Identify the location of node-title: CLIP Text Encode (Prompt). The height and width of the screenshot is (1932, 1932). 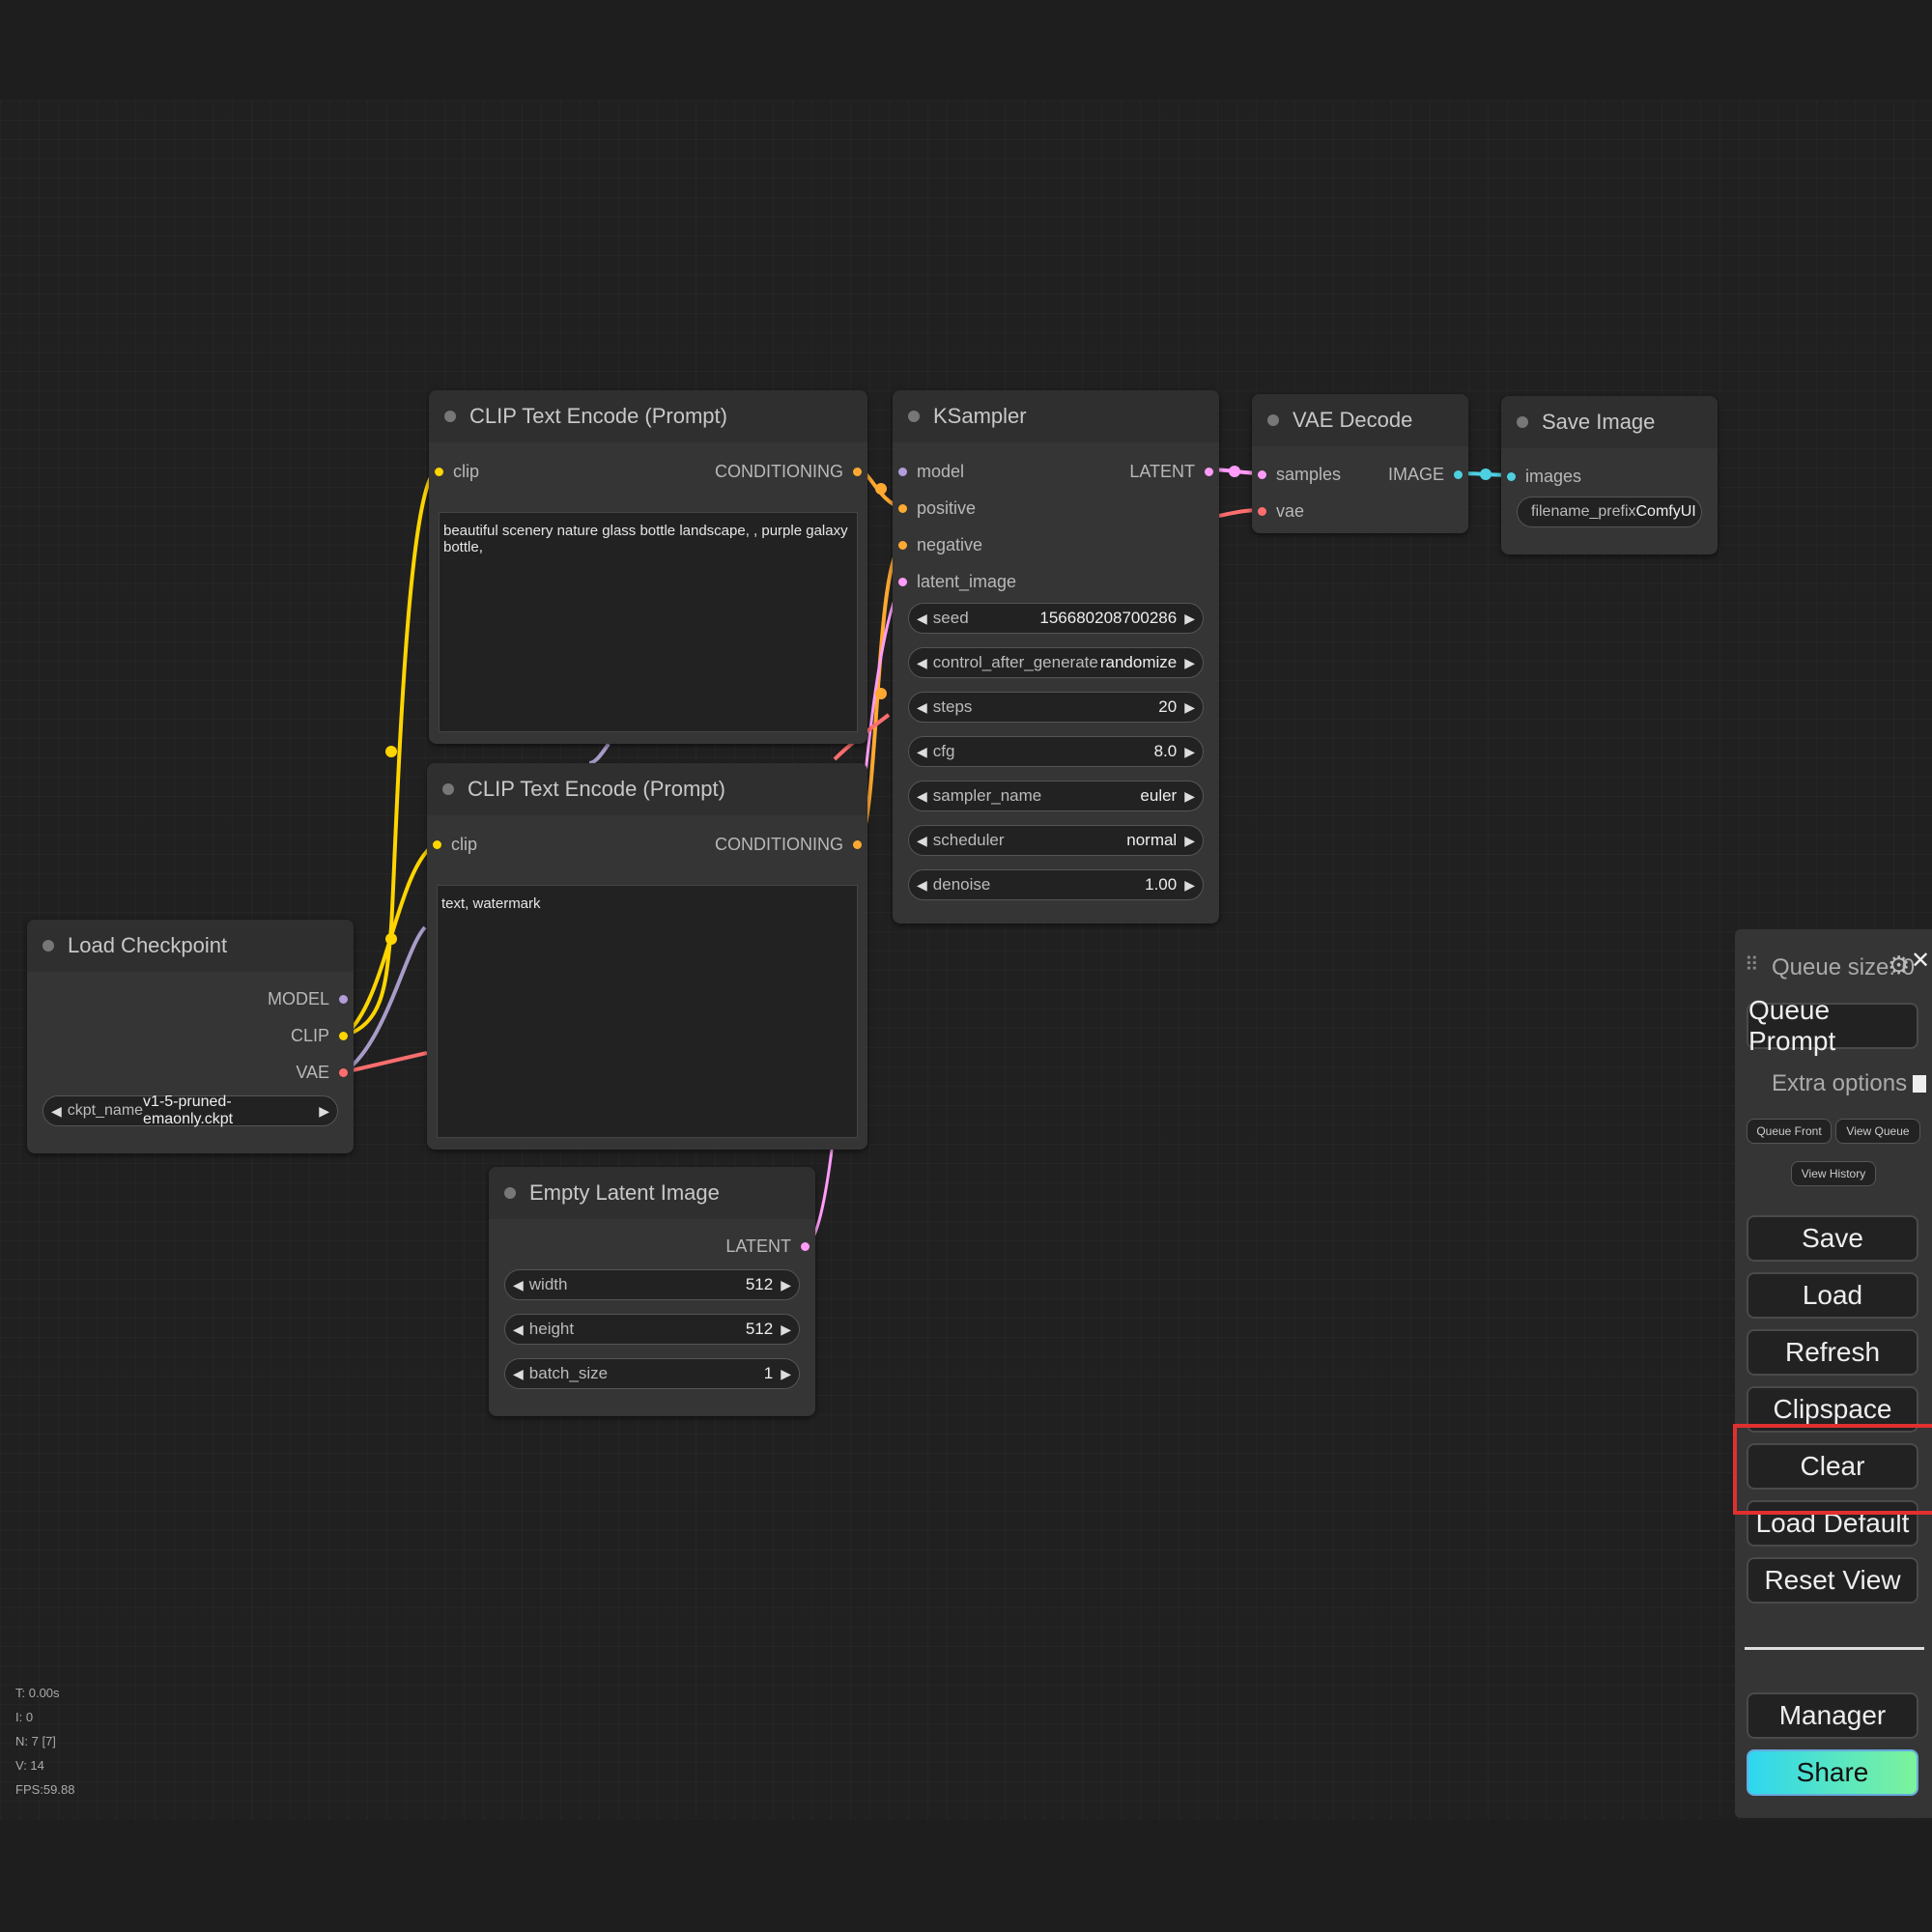
(598, 416).